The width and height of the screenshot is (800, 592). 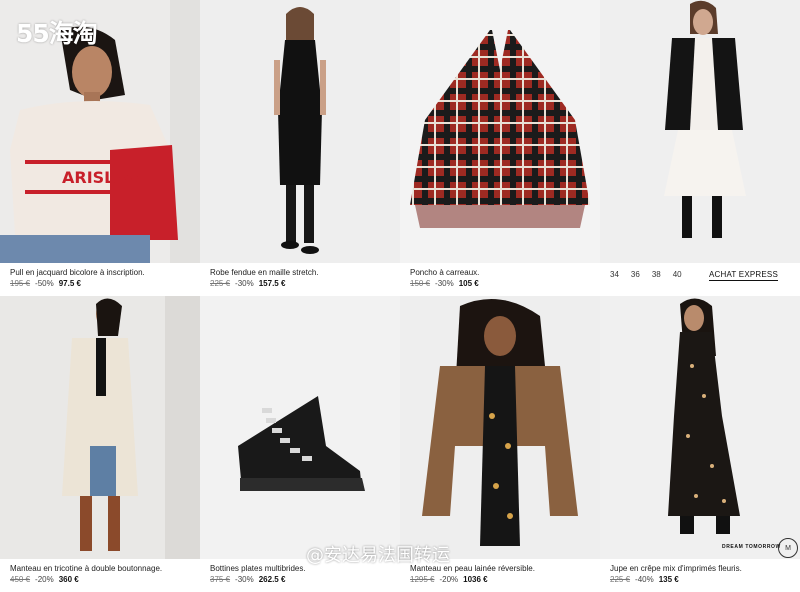 I want to click on original-price: 375 €, so click(x=220, y=579).